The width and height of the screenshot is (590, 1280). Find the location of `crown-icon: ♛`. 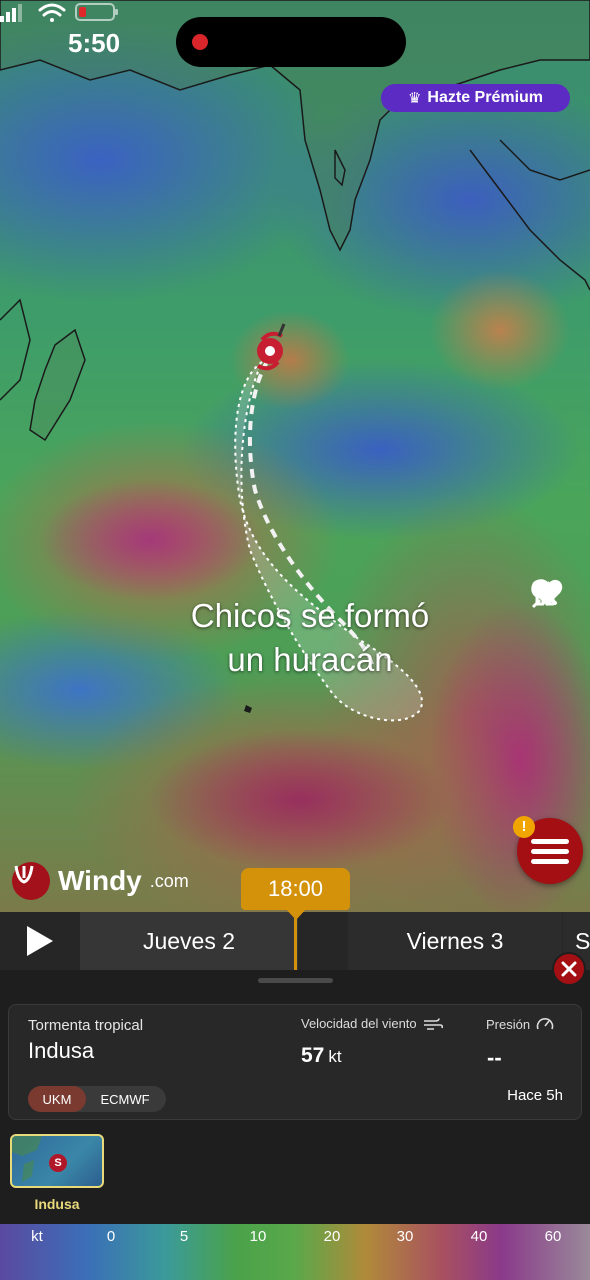

crown-icon: ♛ is located at coordinates (414, 98).